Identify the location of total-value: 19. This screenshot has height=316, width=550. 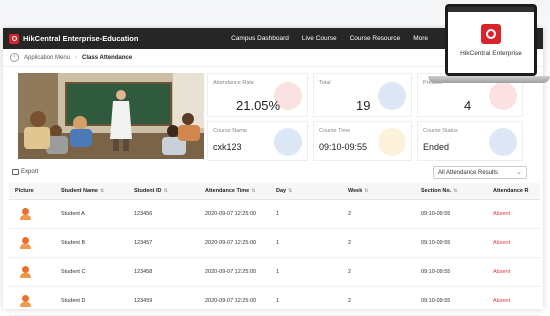
(363, 105).